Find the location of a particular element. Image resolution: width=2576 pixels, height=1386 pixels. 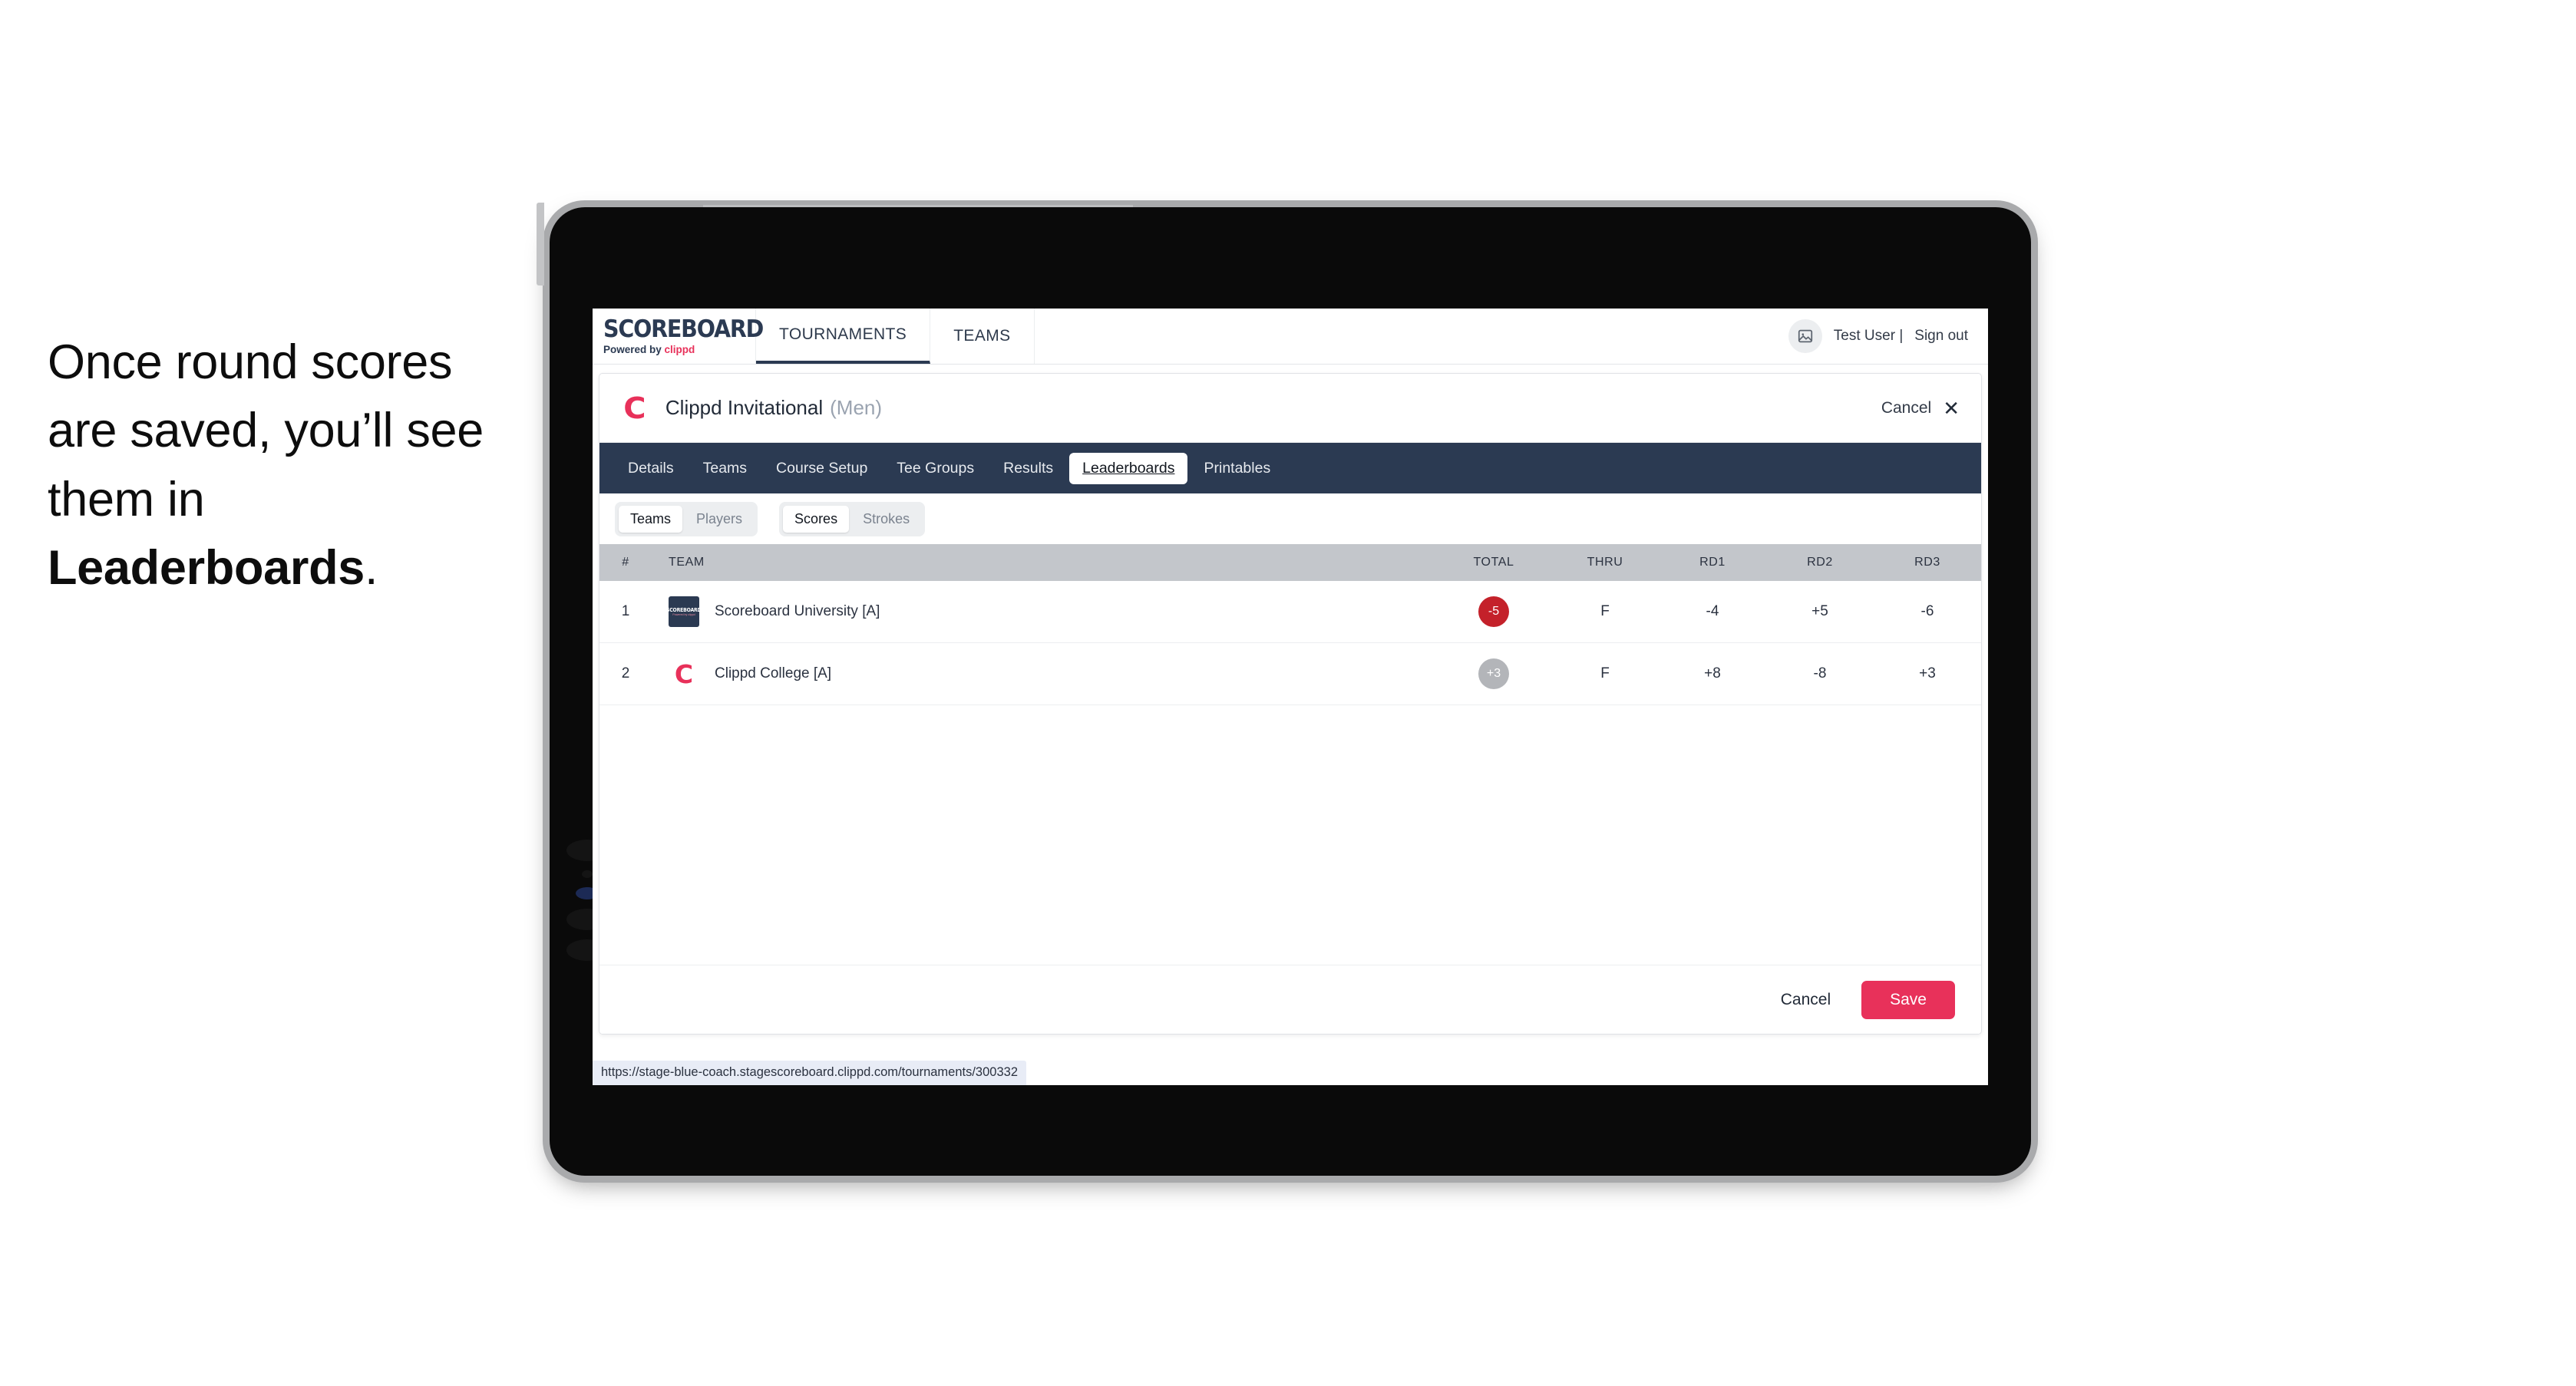

team-logo-wordmark: SCOREBOARD is located at coordinates (684, 609).